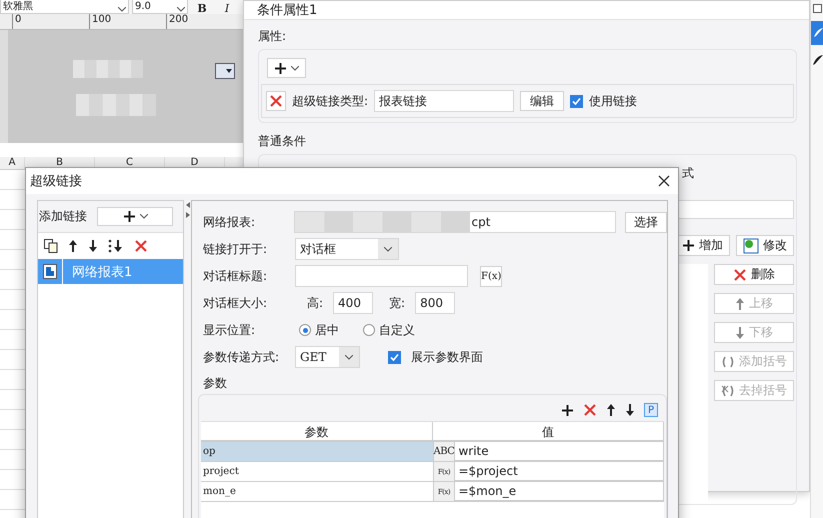 This screenshot has height=518, width=823. What do you see at coordinates (559, 471) in the screenshot?
I see `table-cell: =$project` at bounding box center [559, 471].